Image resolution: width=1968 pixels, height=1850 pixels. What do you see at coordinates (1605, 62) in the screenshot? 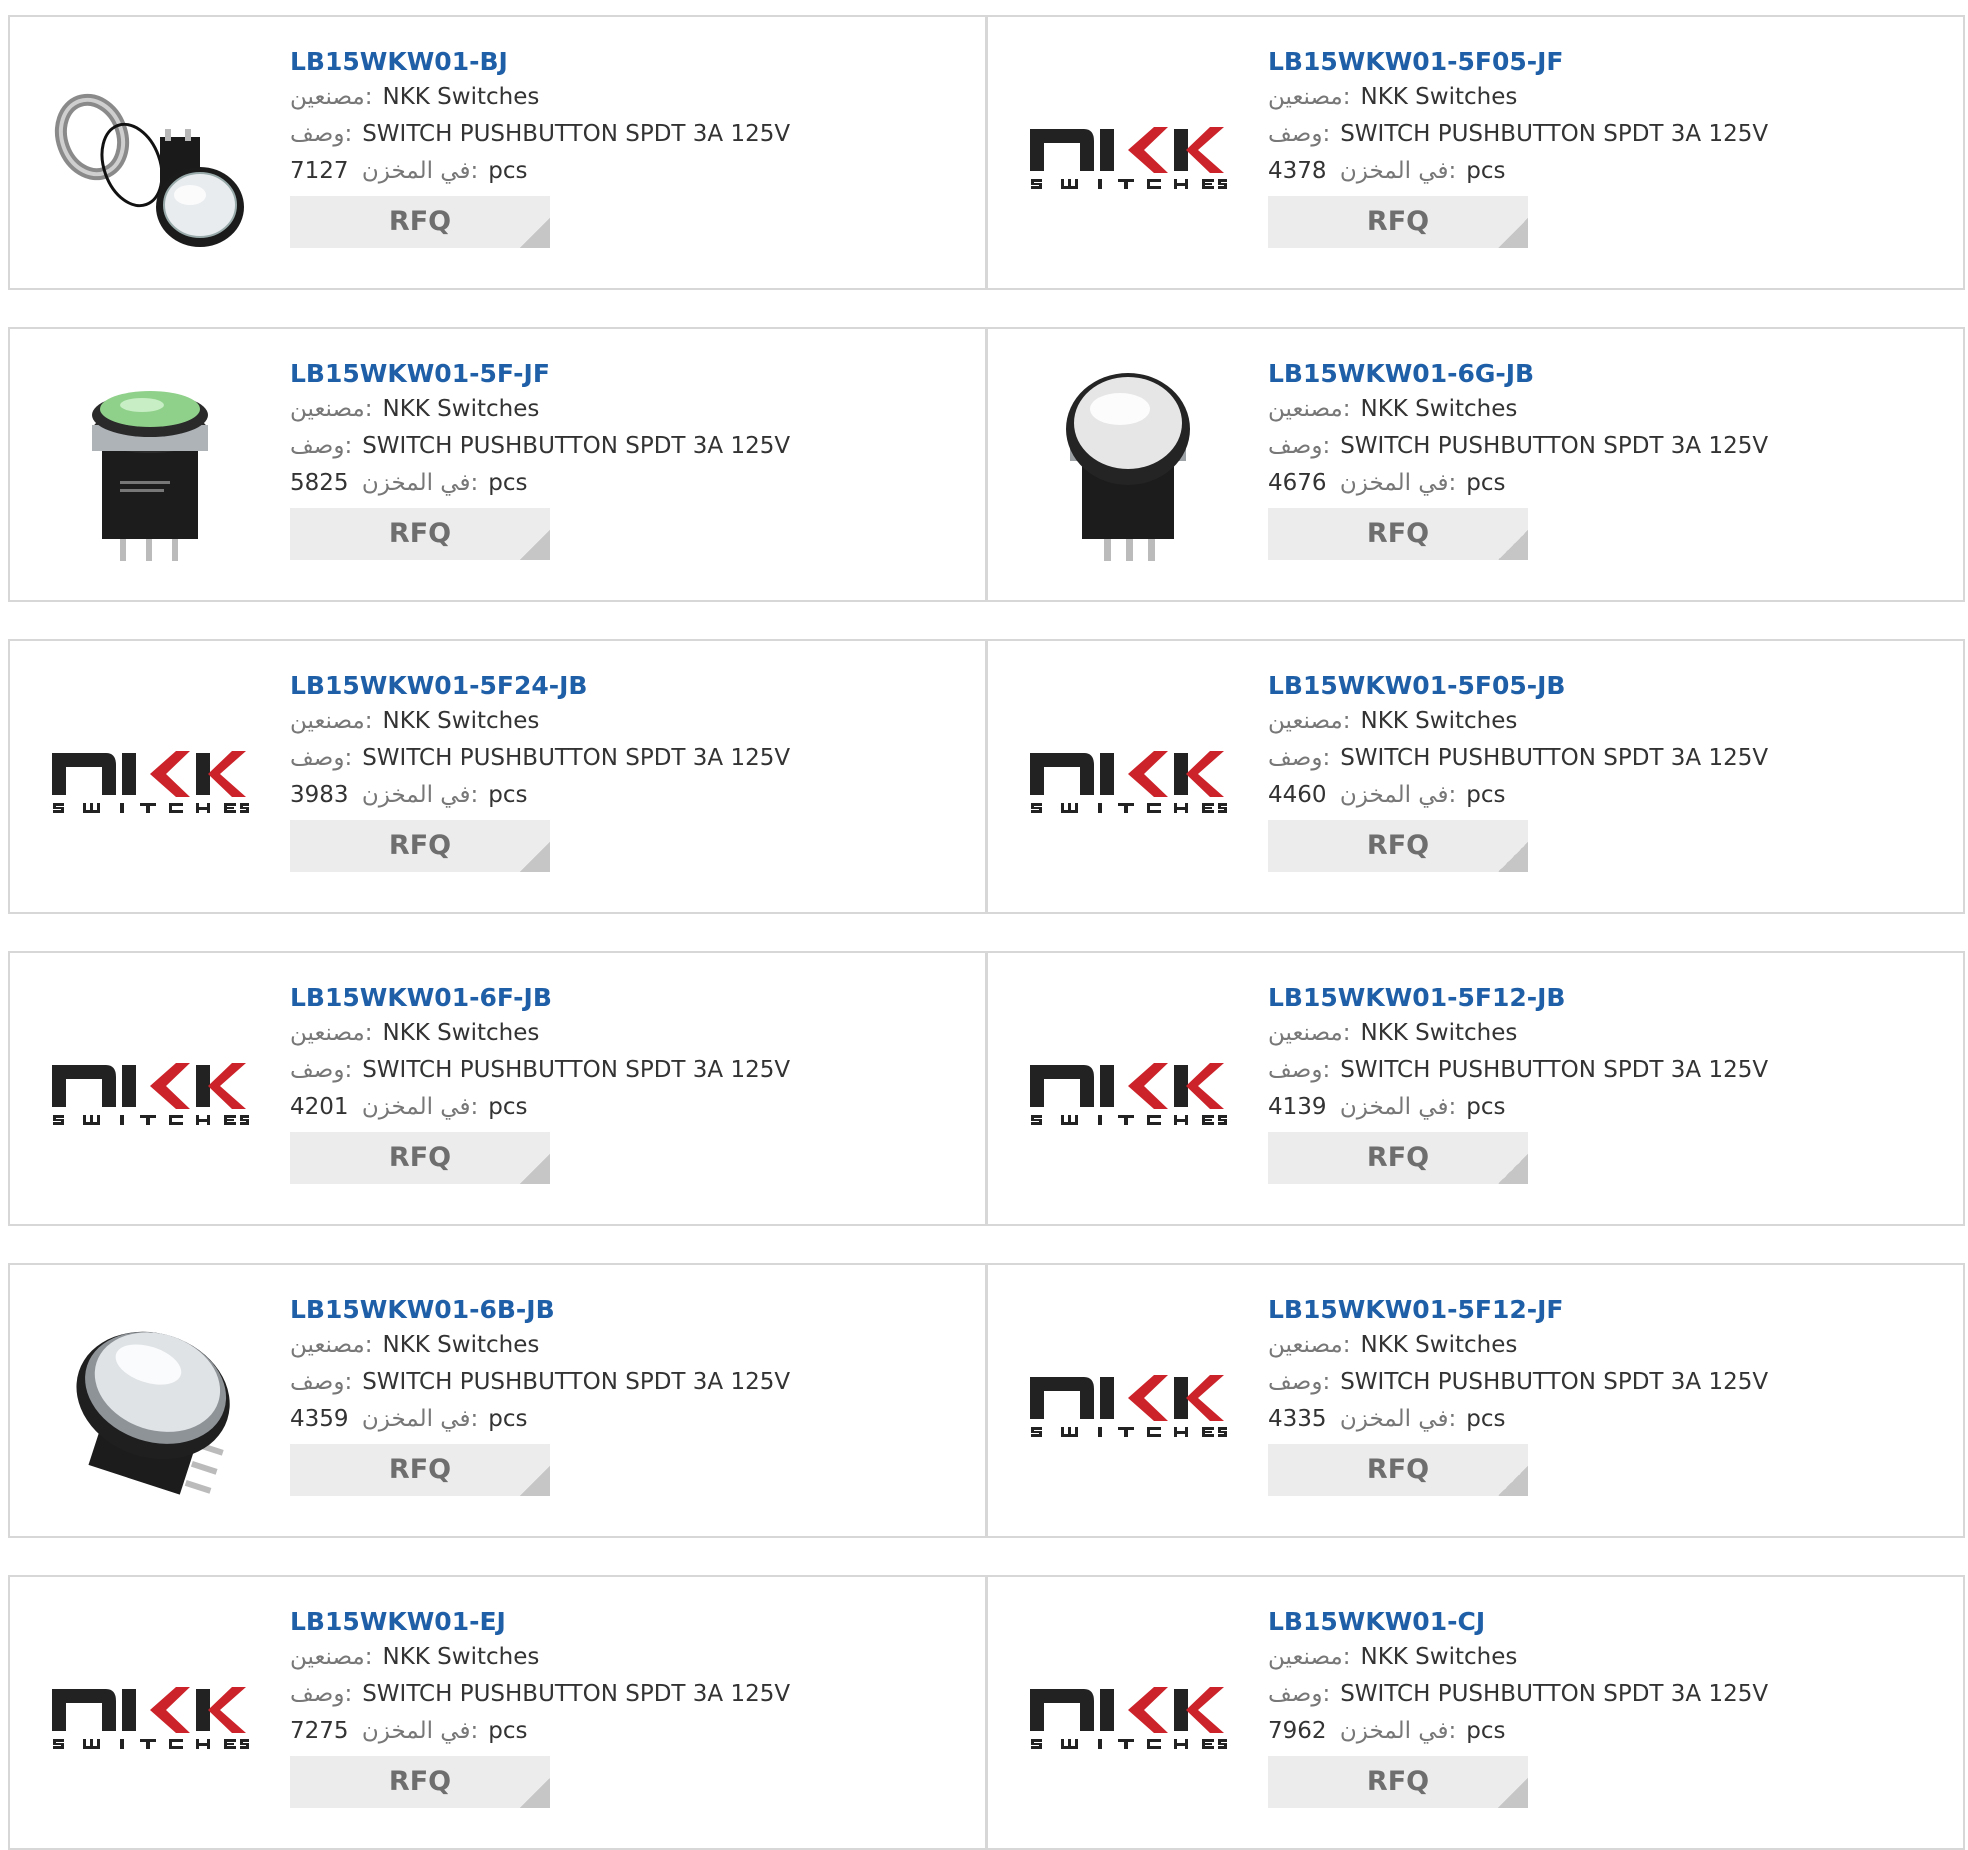
I see `part-number-link: LB15WKW01-5F05-JF` at bounding box center [1605, 62].